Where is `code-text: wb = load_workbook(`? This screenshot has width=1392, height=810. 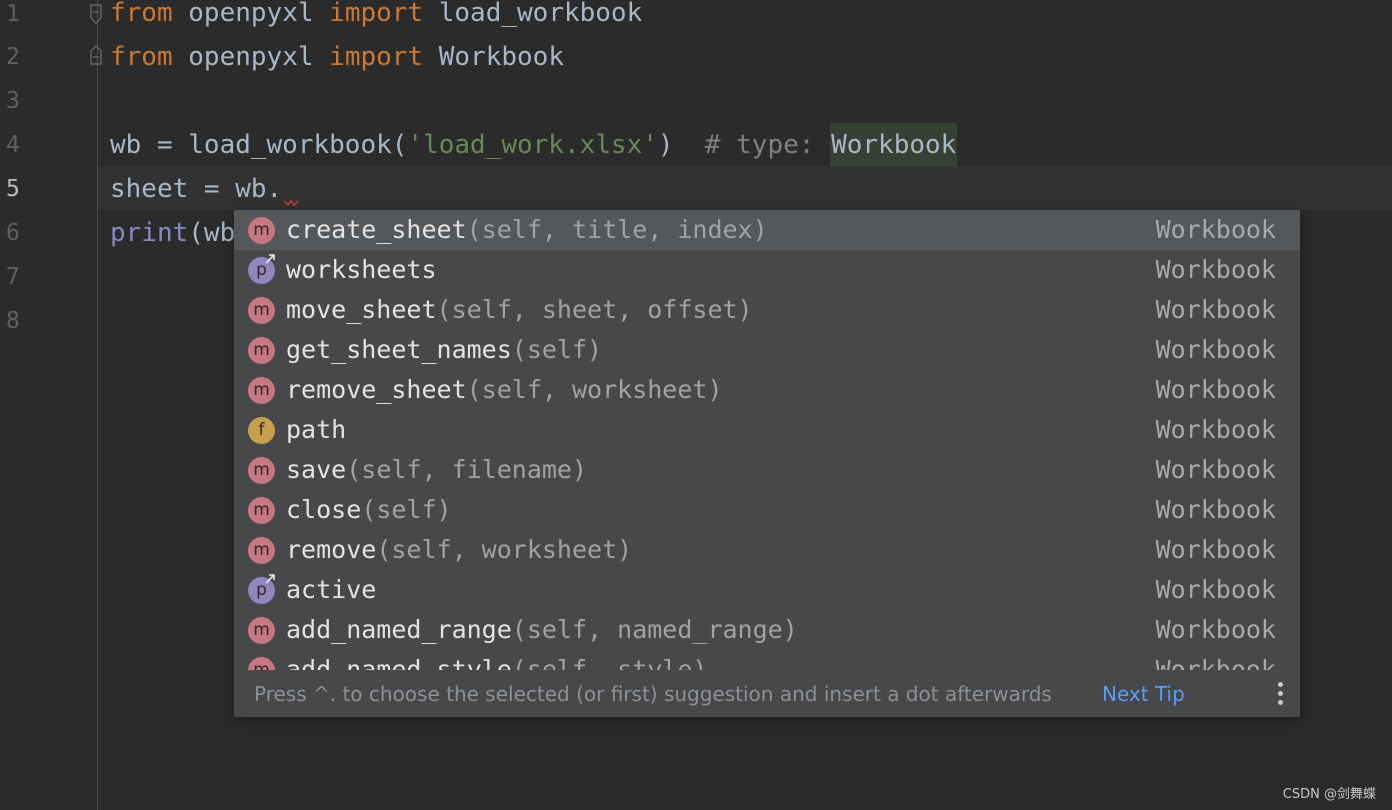 code-text: wb = load_workbook( is located at coordinates (259, 145).